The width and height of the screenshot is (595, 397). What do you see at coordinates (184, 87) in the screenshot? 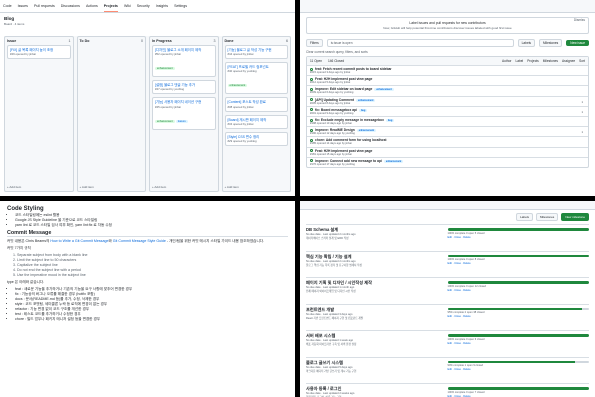
I see `issue-card: [설정] 블로그 댓글 기능 추가 #47 opened by yooblog` at bounding box center [184, 87].